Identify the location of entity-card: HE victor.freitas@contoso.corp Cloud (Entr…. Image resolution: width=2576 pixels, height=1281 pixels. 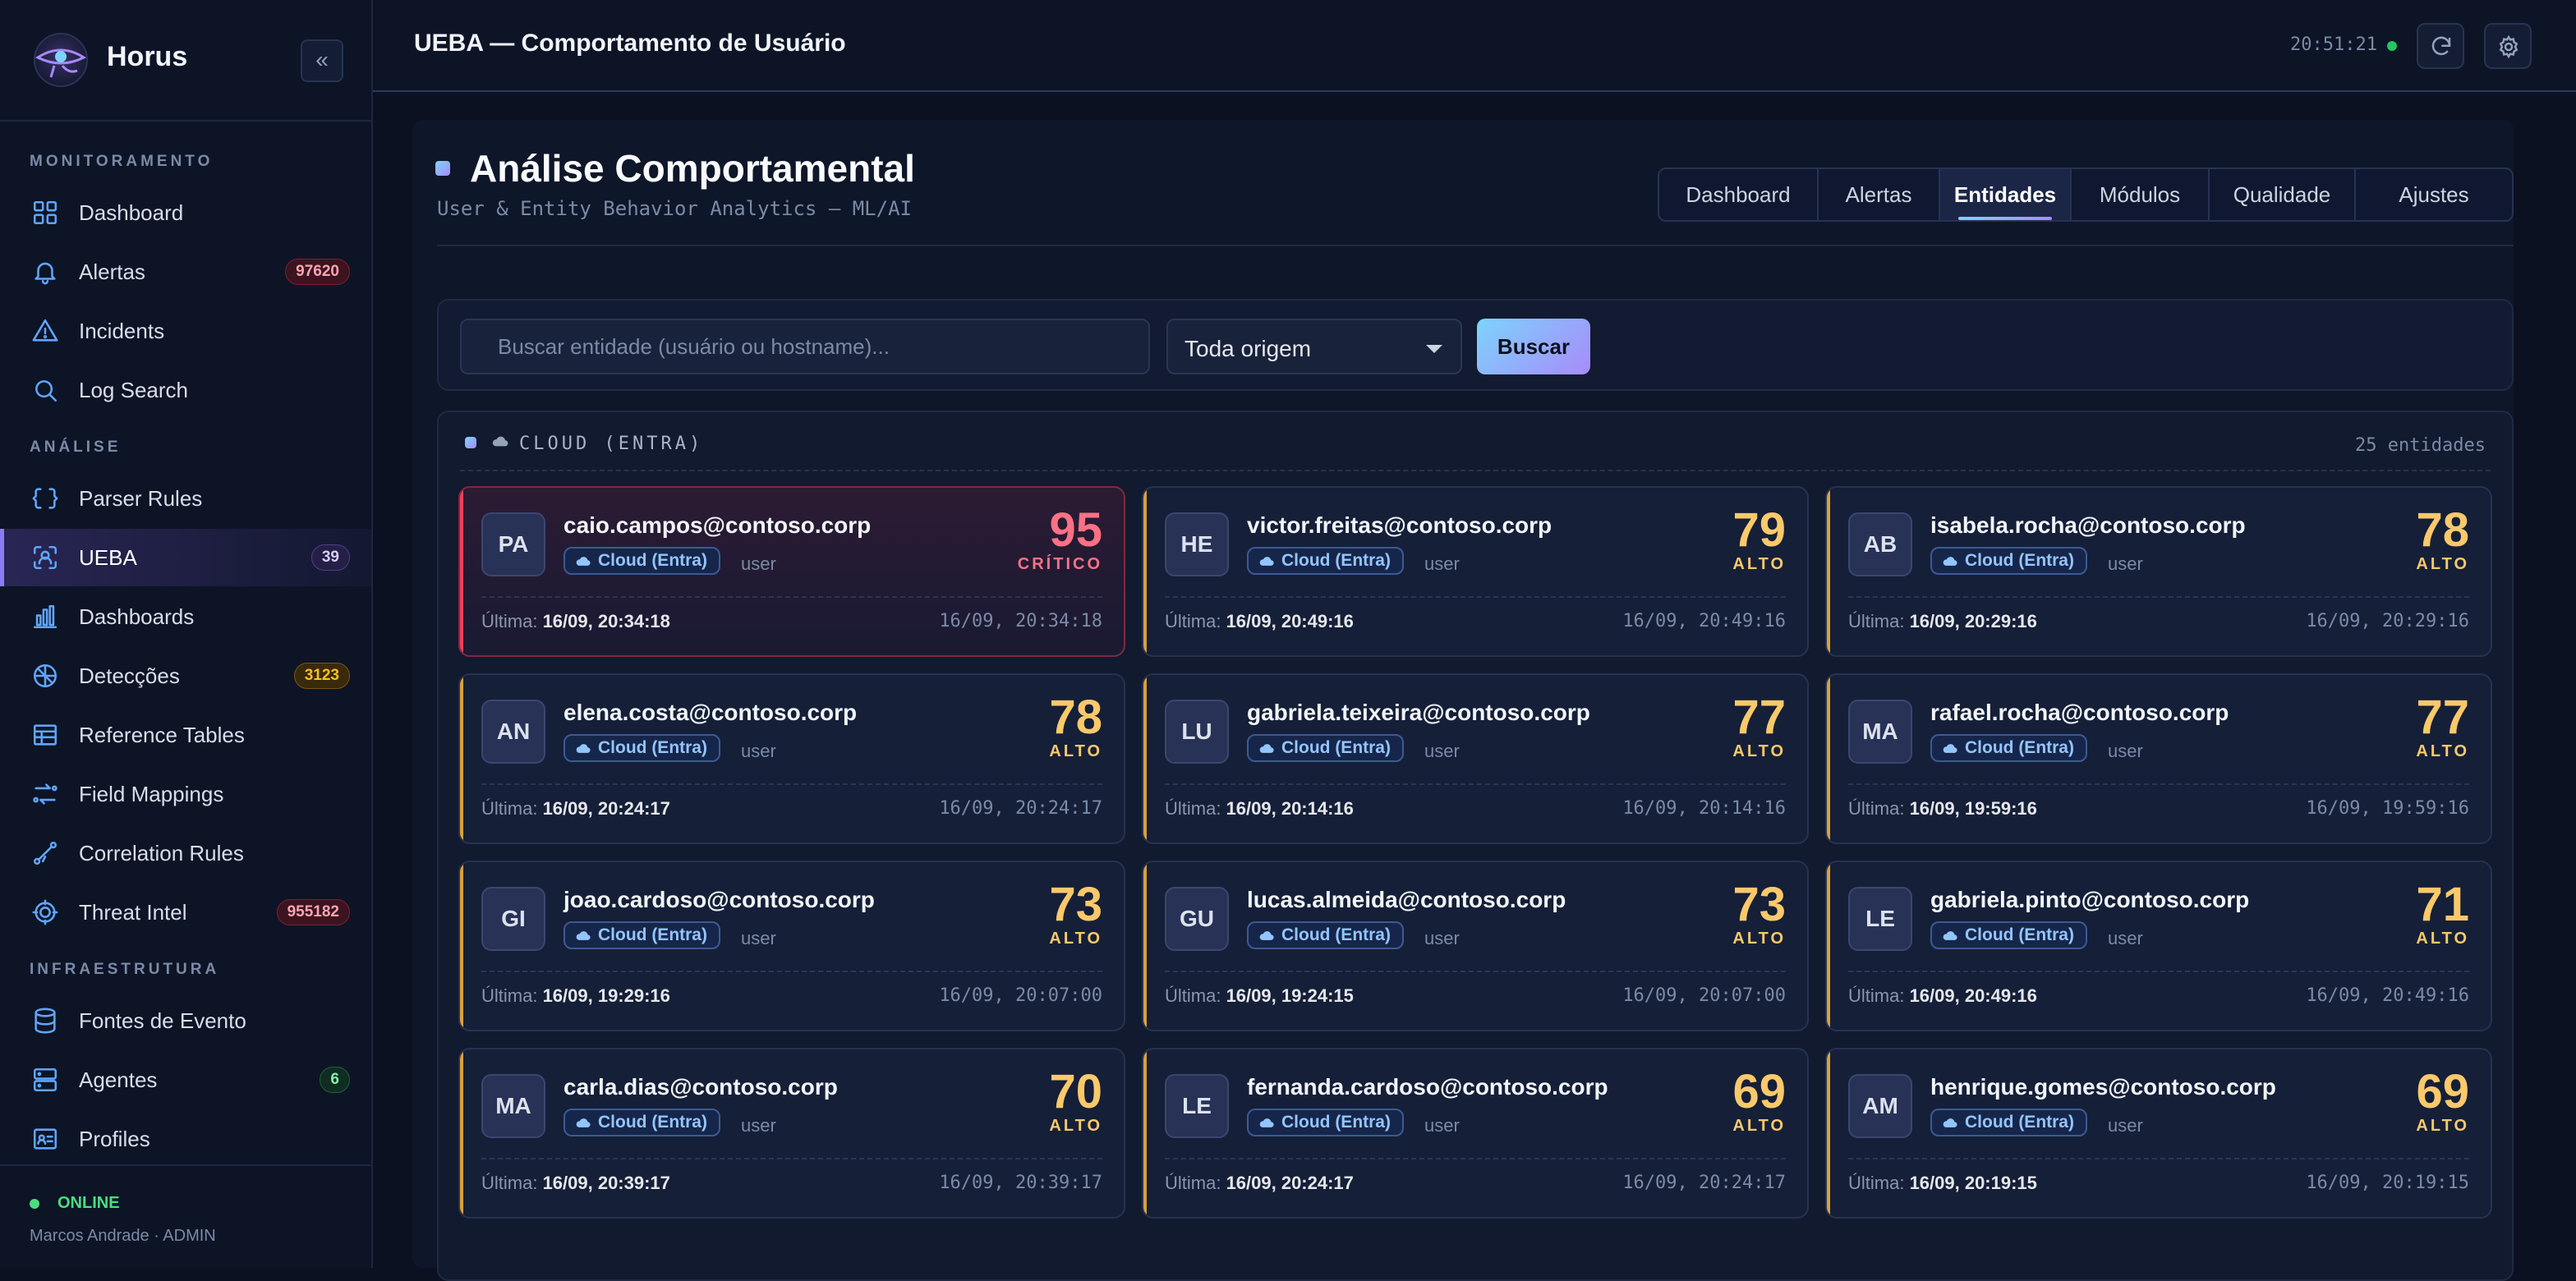
(1475, 571).